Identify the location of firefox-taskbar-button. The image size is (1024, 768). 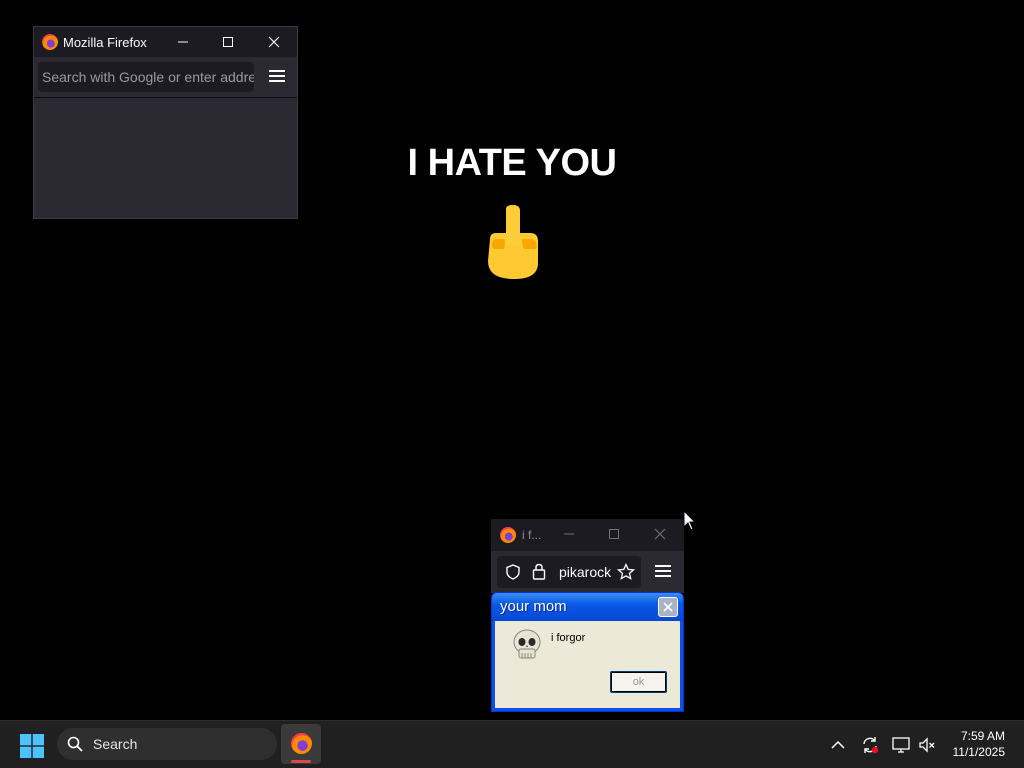
(301, 744).